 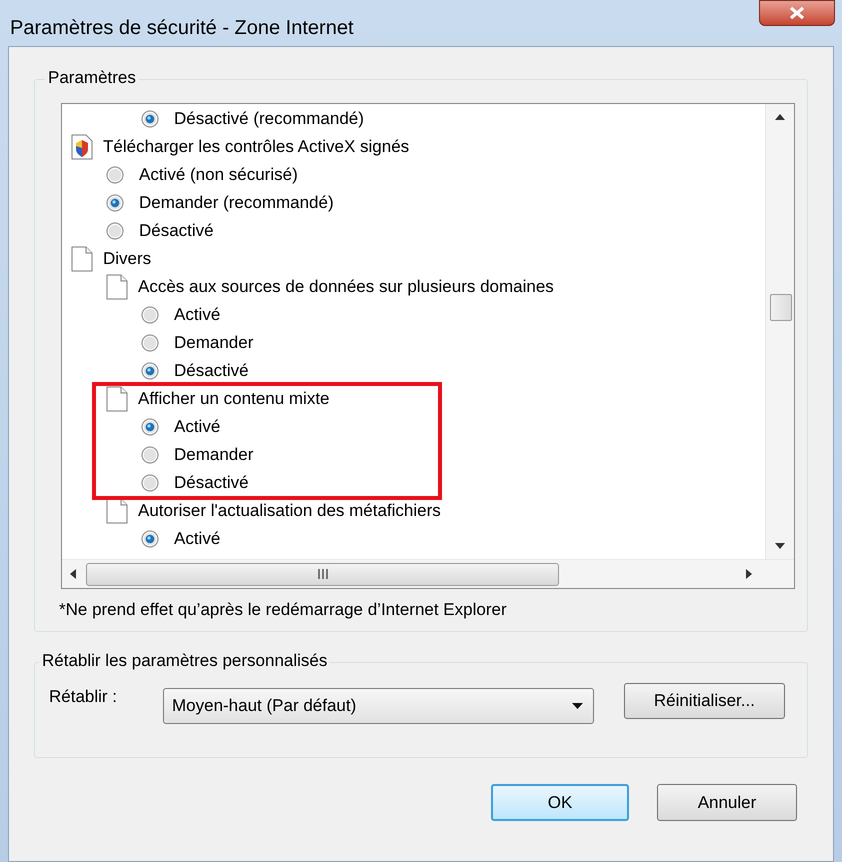 What do you see at coordinates (73, 574) in the screenshot?
I see `scroll-left-icon` at bounding box center [73, 574].